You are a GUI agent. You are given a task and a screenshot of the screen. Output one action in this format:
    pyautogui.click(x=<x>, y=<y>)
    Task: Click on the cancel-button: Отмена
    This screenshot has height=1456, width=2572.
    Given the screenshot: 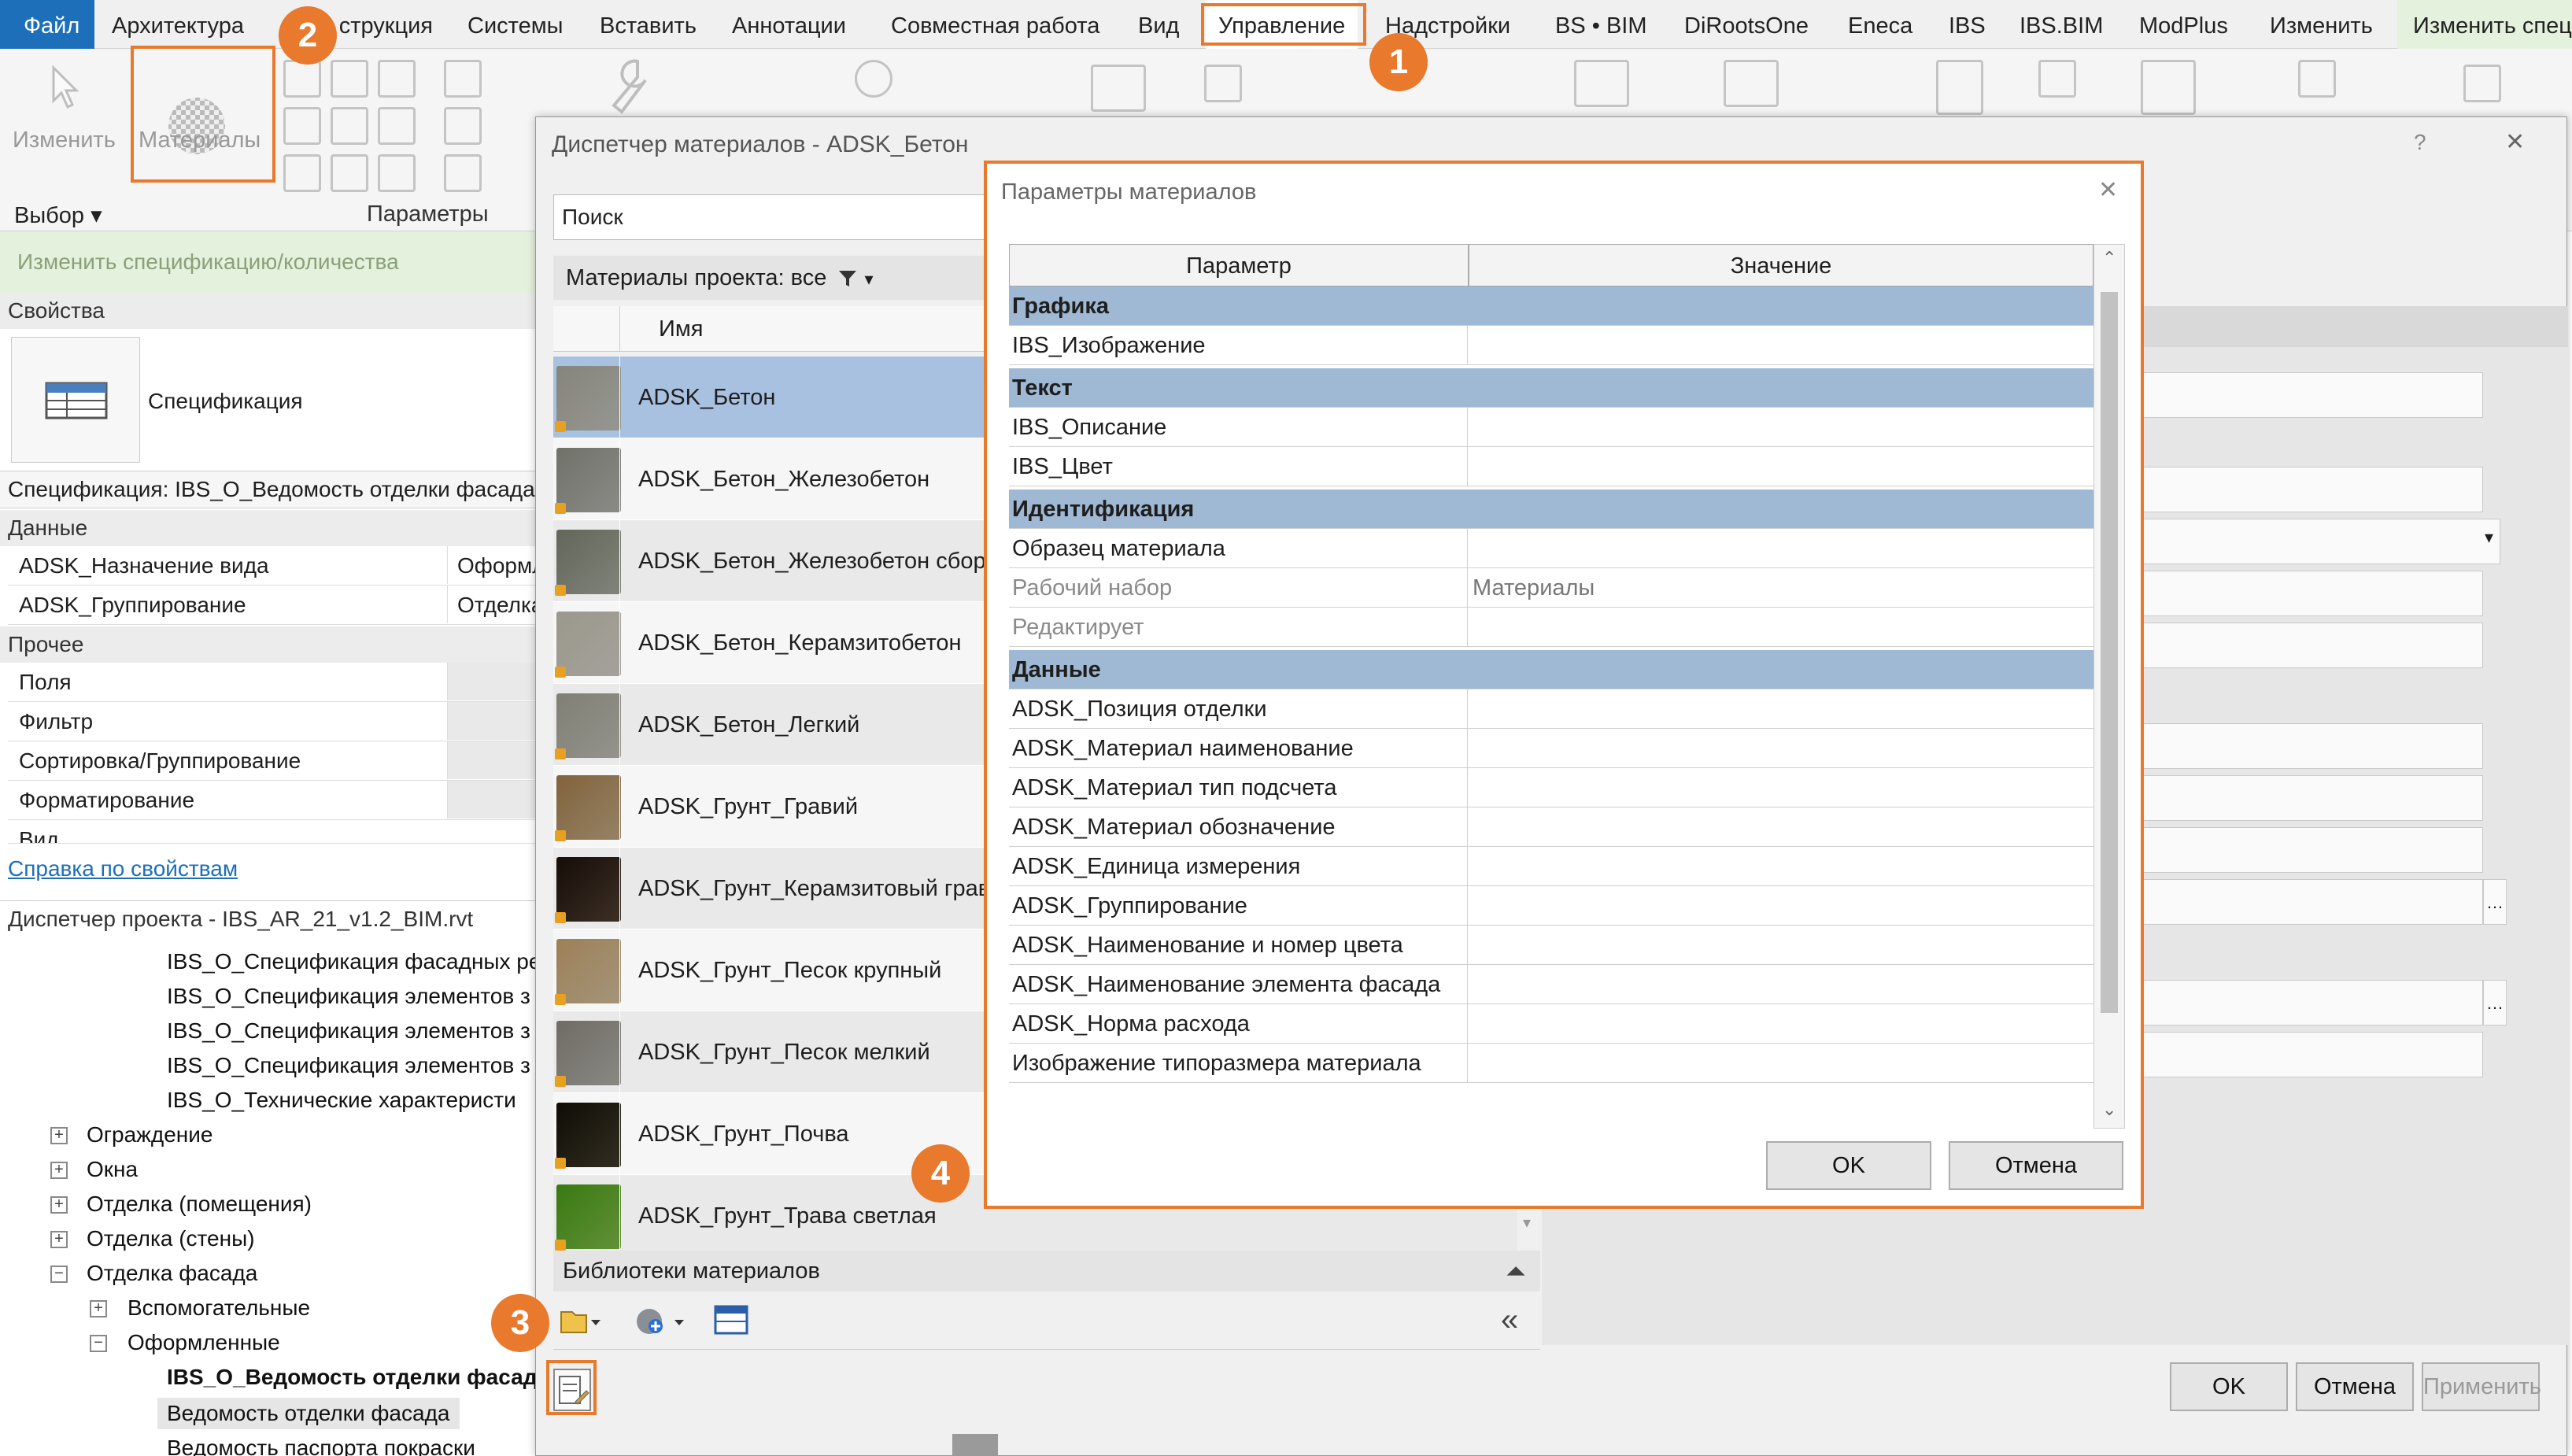 What is the action you would take?
    pyautogui.click(x=2355, y=1386)
    